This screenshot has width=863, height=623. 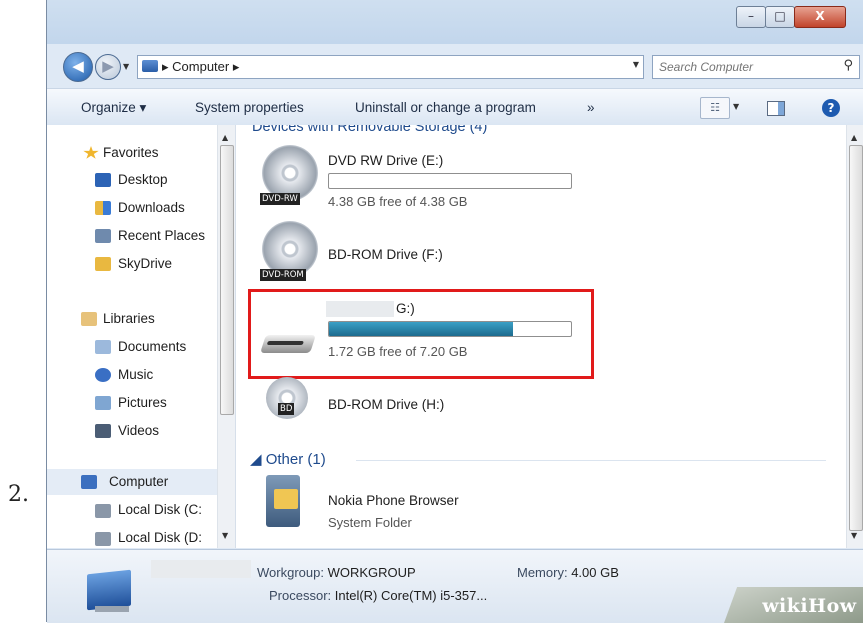 What do you see at coordinates (225, 137) in the screenshot?
I see `scroll-up-icon: ▲` at bounding box center [225, 137].